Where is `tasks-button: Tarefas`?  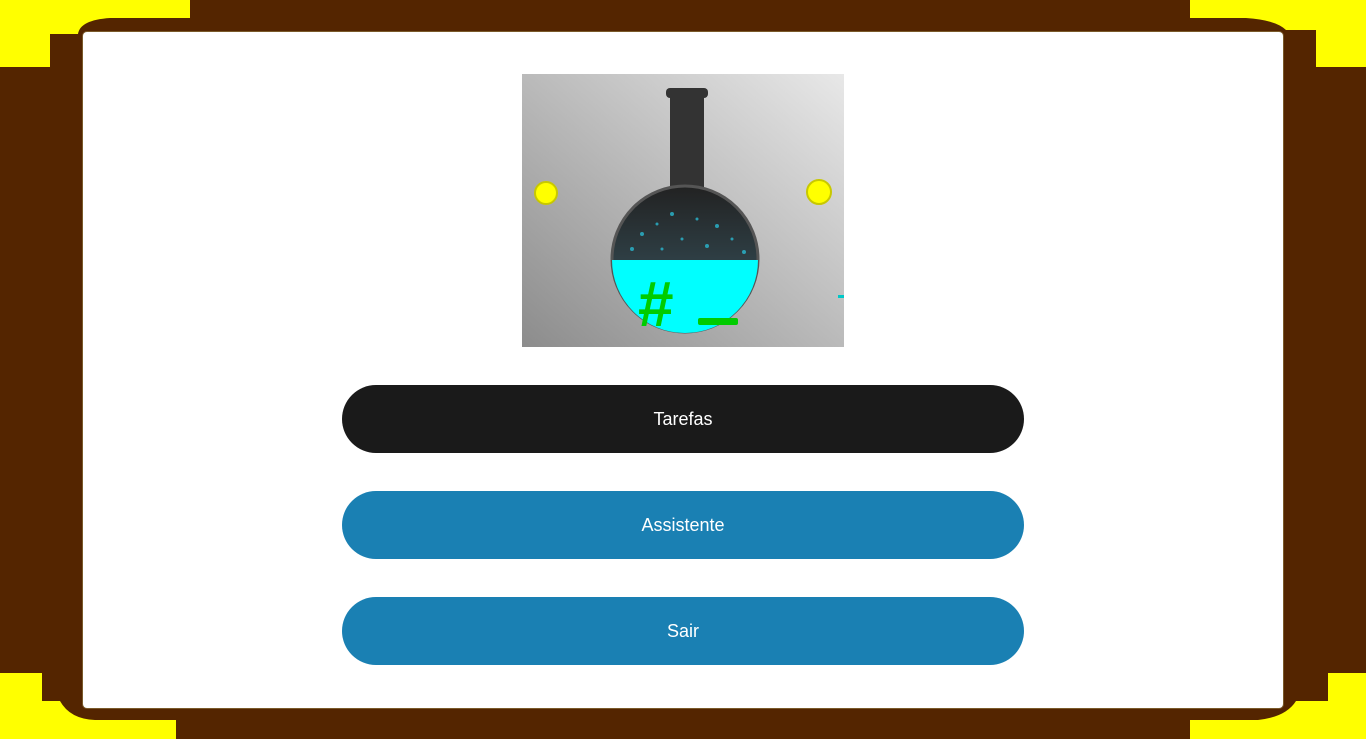
tasks-button: Tarefas is located at coordinates (683, 419).